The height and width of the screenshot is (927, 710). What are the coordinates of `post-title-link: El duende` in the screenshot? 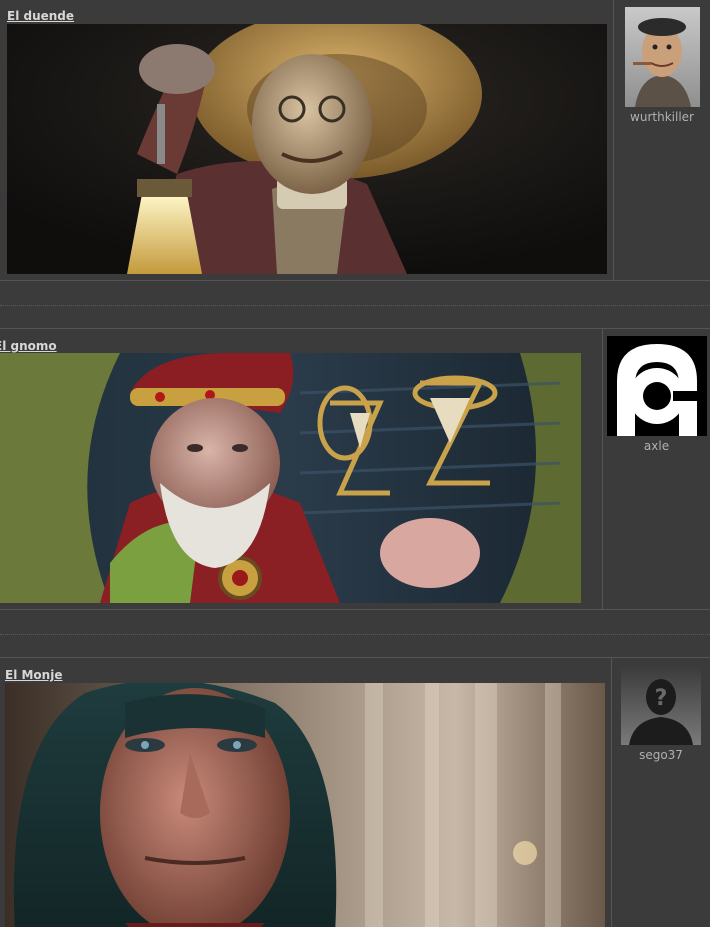 It's located at (40, 16).